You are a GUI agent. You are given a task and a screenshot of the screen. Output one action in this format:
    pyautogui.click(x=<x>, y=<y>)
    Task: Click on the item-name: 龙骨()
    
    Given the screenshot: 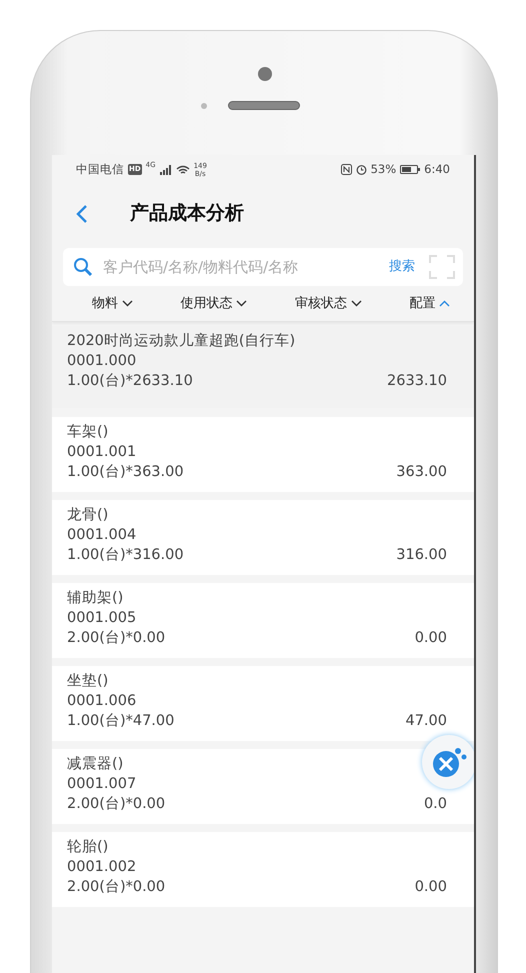 What is the action you would take?
    pyautogui.click(x=88, y=515)
    